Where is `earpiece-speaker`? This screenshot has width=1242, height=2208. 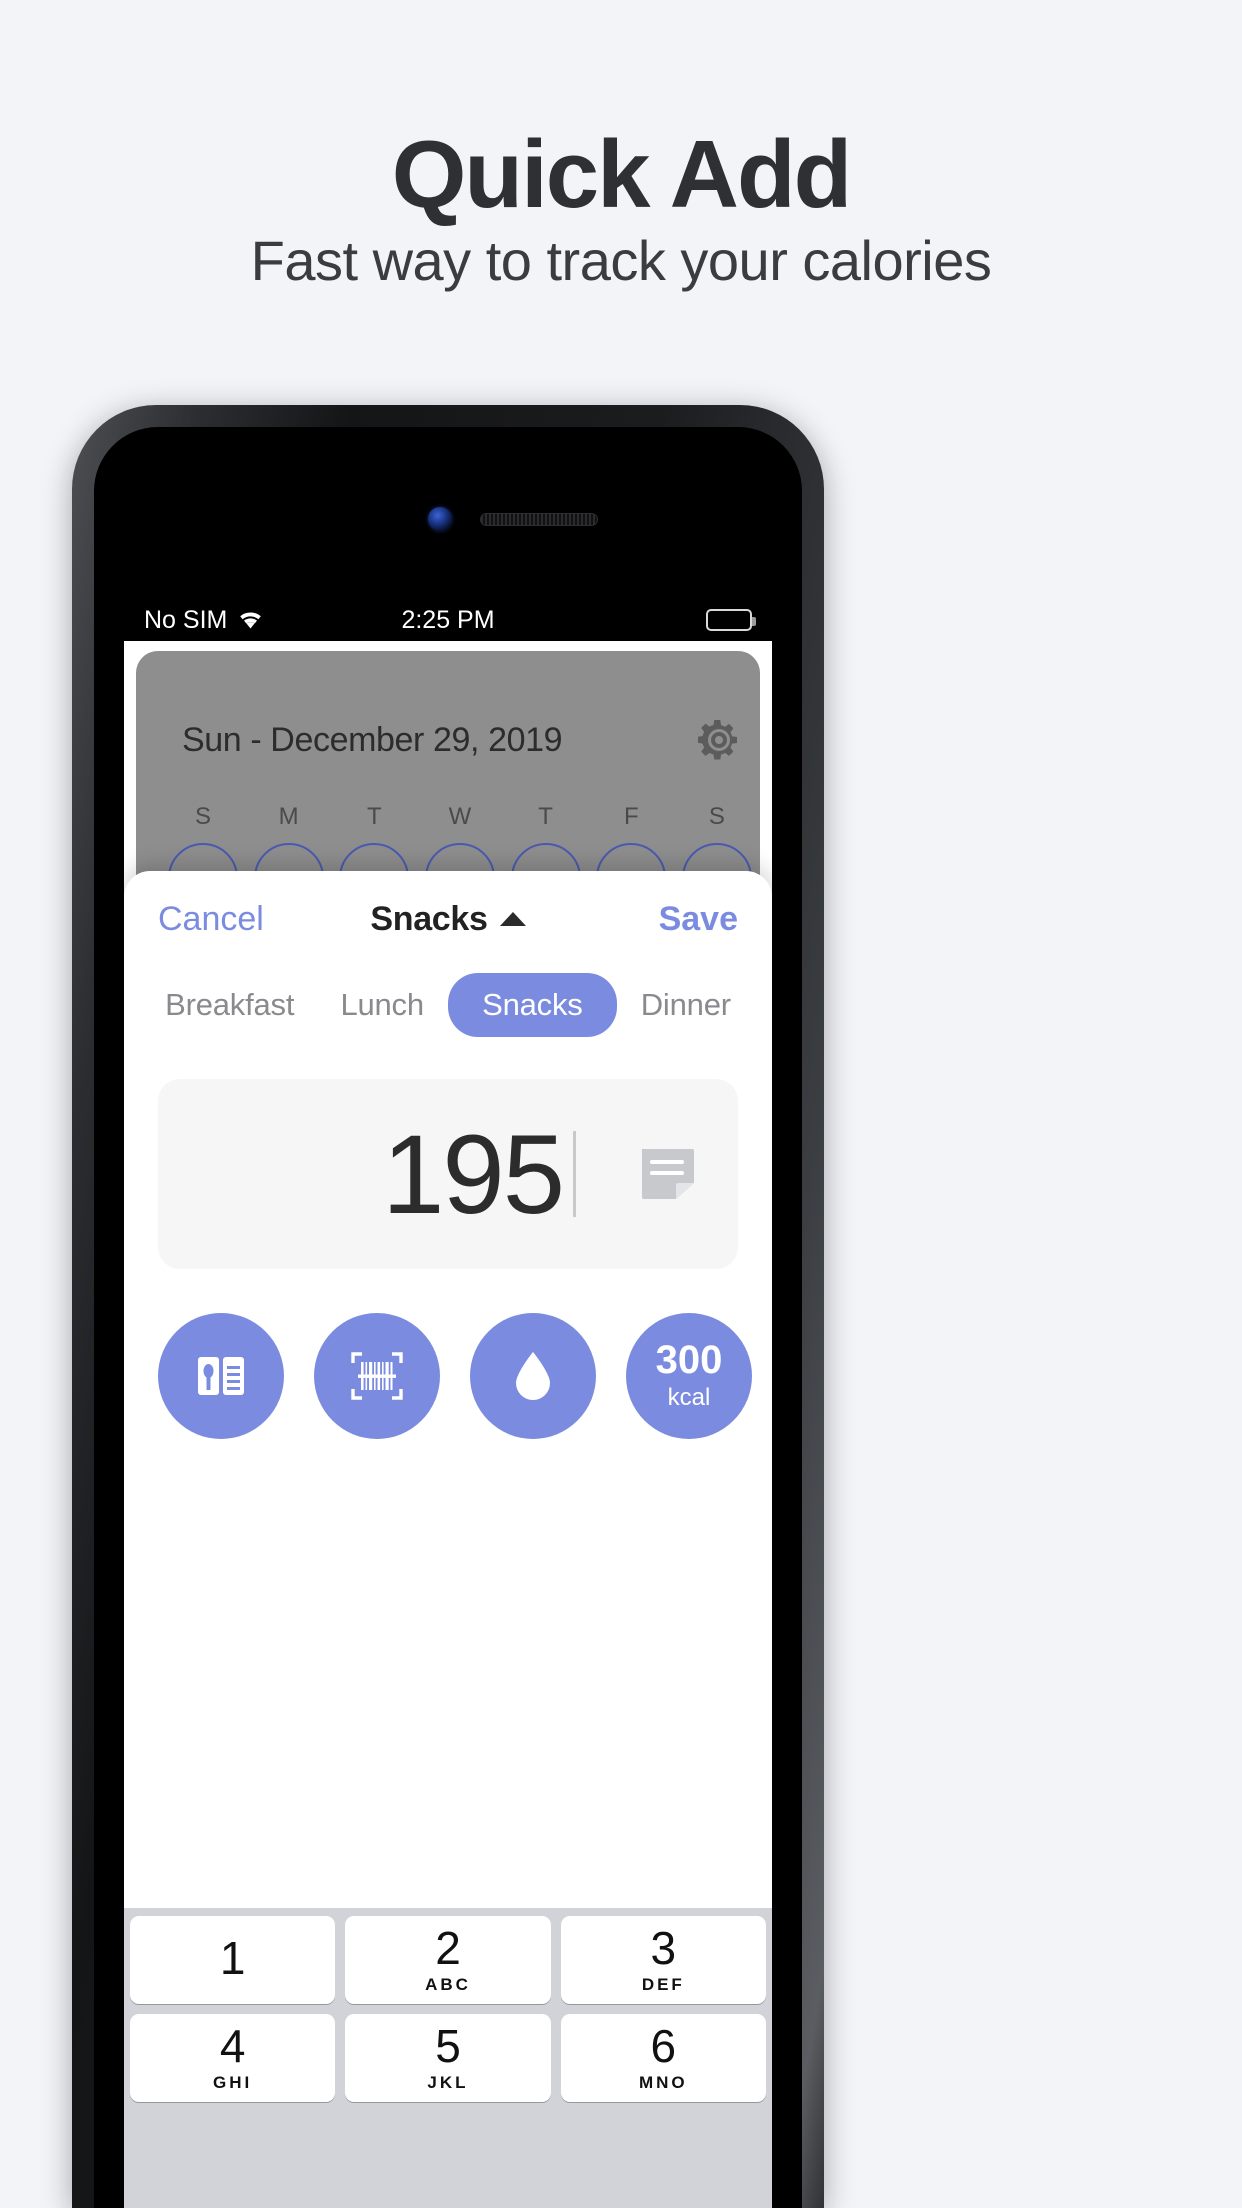 earpiece-speaker is located at coordinates (539, 519).